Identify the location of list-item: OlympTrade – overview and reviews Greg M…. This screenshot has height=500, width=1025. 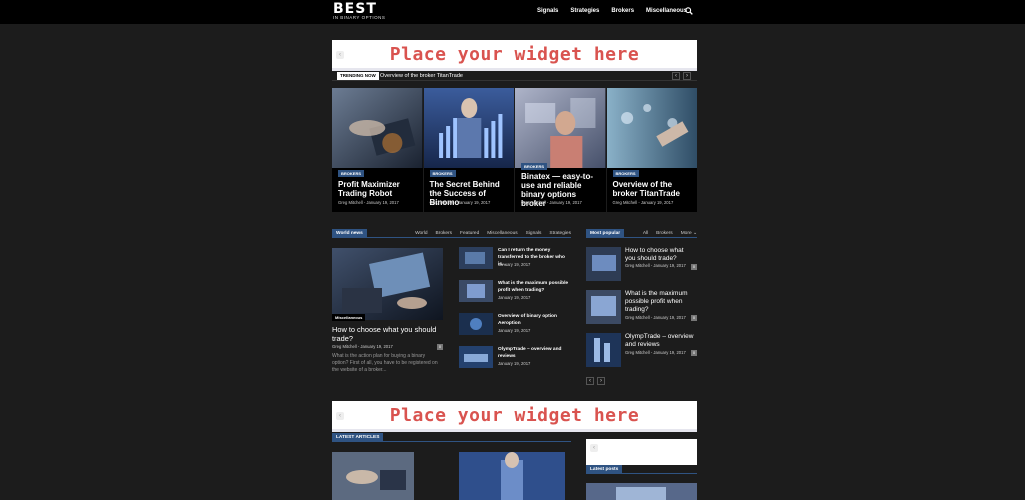
(641, 351).